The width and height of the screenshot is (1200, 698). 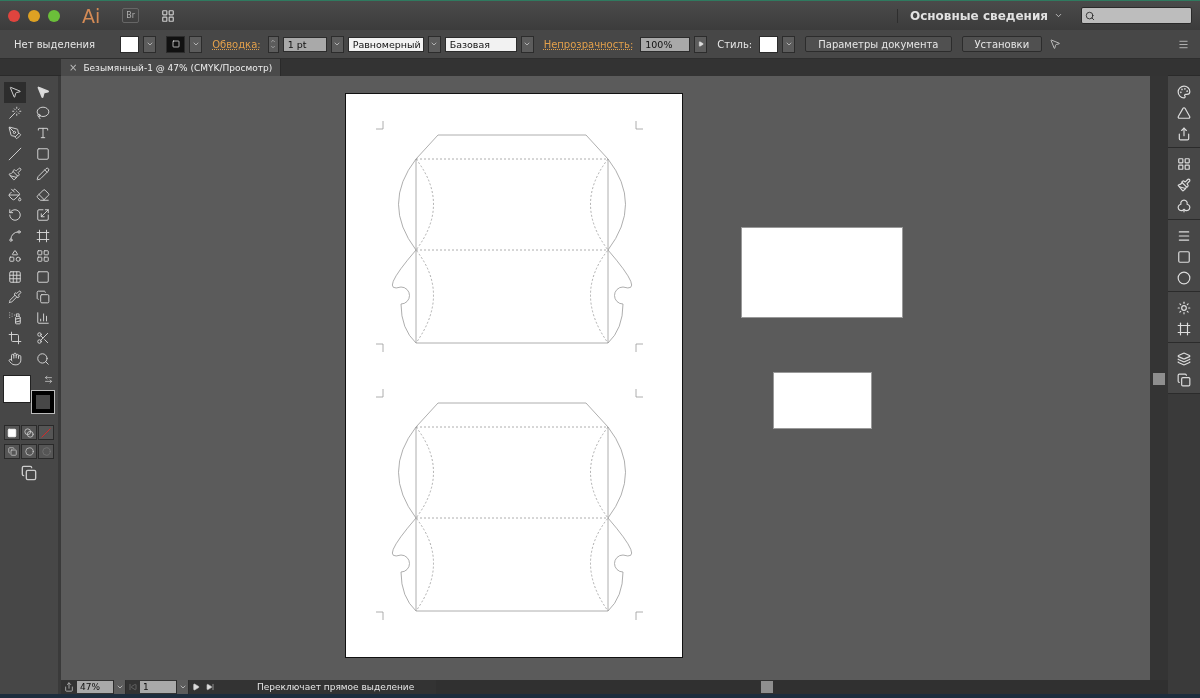 I want to click on spray-can-icon, so click(x=15, y=317).